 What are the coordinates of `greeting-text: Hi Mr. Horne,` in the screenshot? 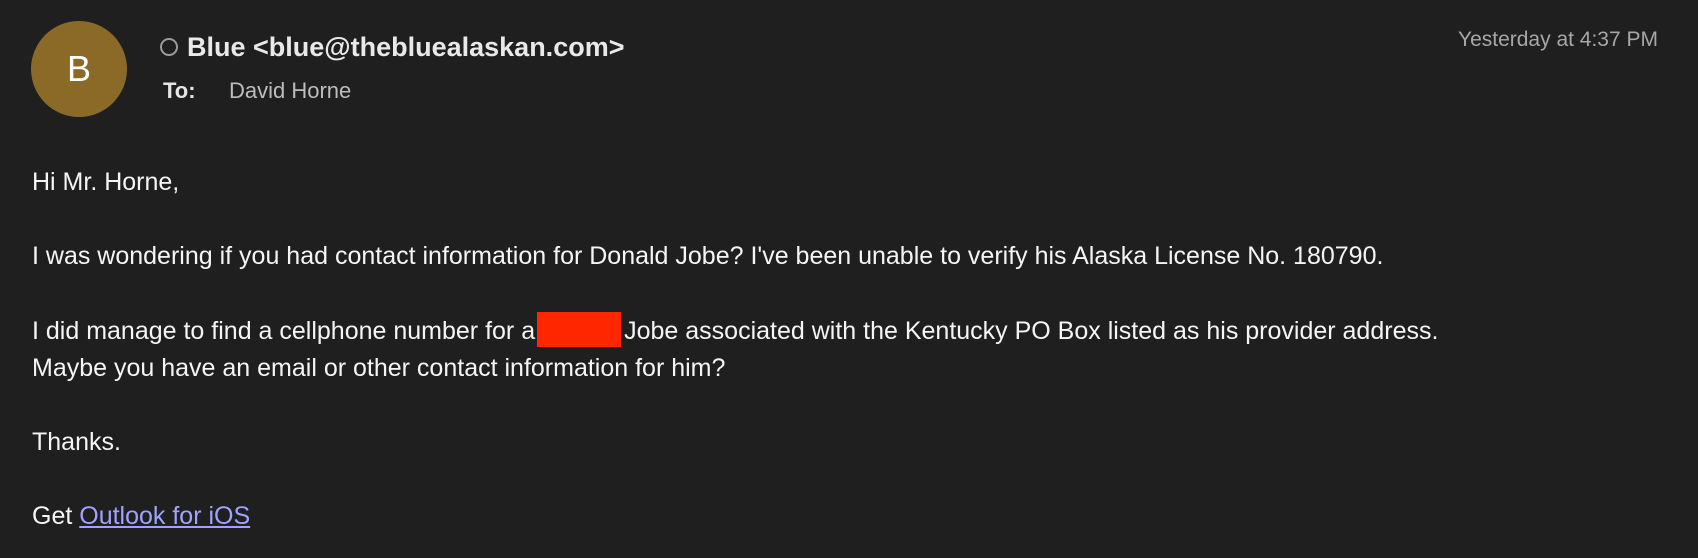 It's located at (106, 182).